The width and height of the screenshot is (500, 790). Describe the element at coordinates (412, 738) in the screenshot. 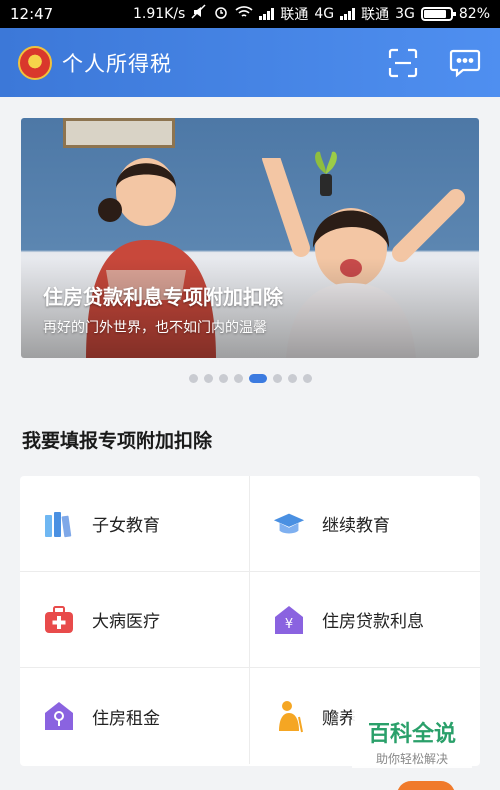

I see `watermark: 百科全说 助你轻松解决` at that location.